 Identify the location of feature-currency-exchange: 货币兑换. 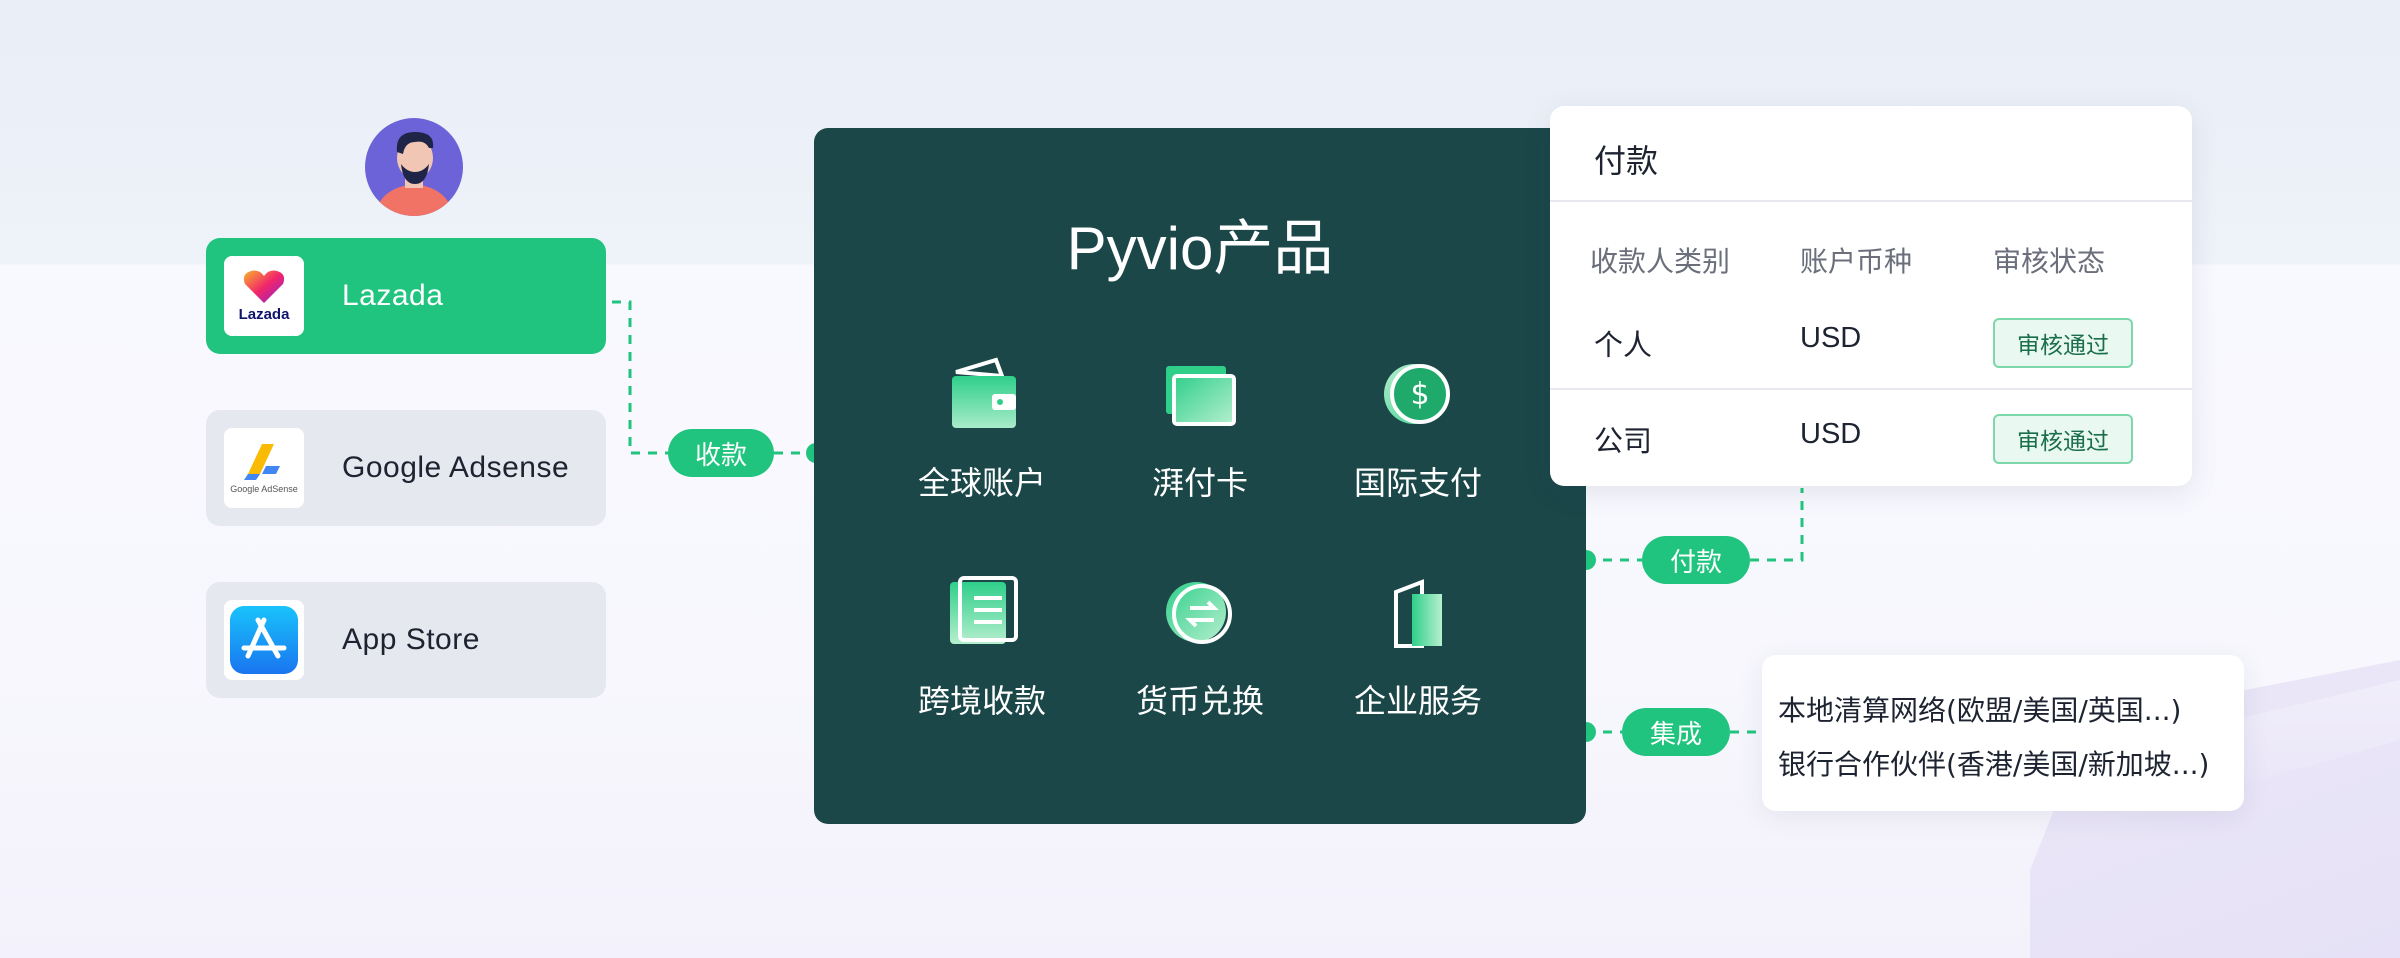
(1200, 654).